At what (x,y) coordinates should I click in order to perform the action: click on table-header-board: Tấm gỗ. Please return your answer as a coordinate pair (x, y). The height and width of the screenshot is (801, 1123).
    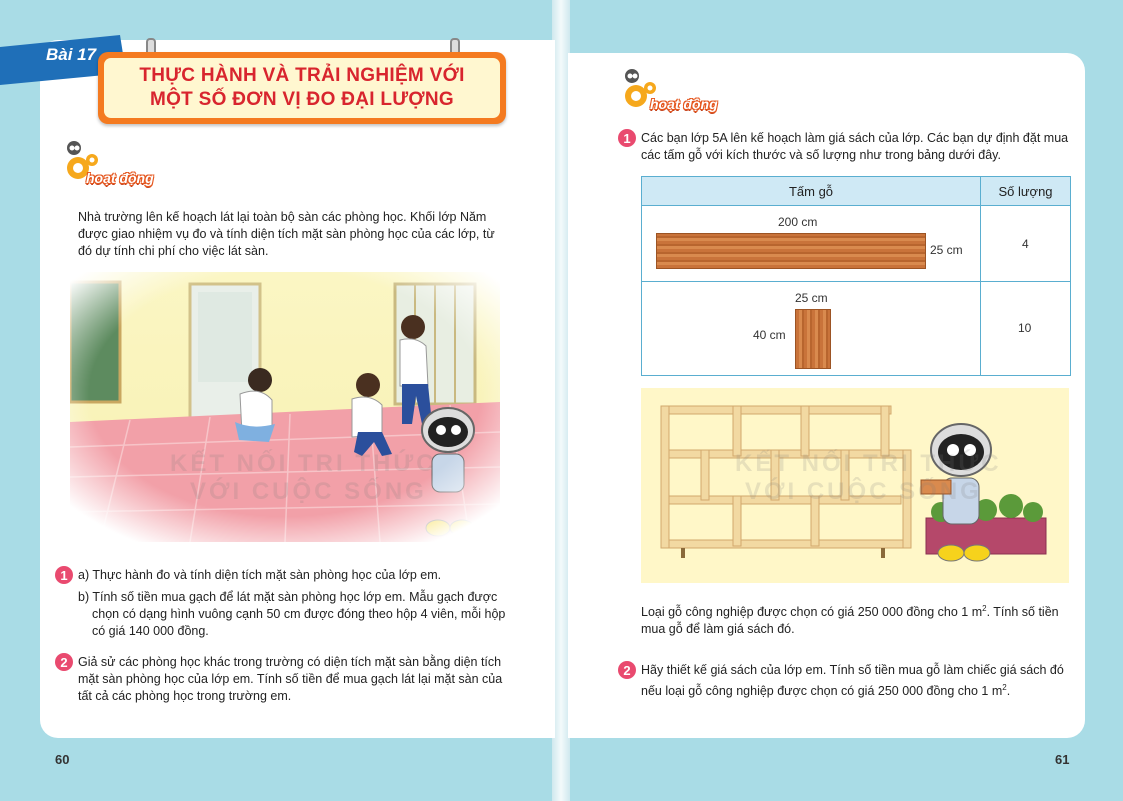
    Looking at the image, I should click on (811, 191).